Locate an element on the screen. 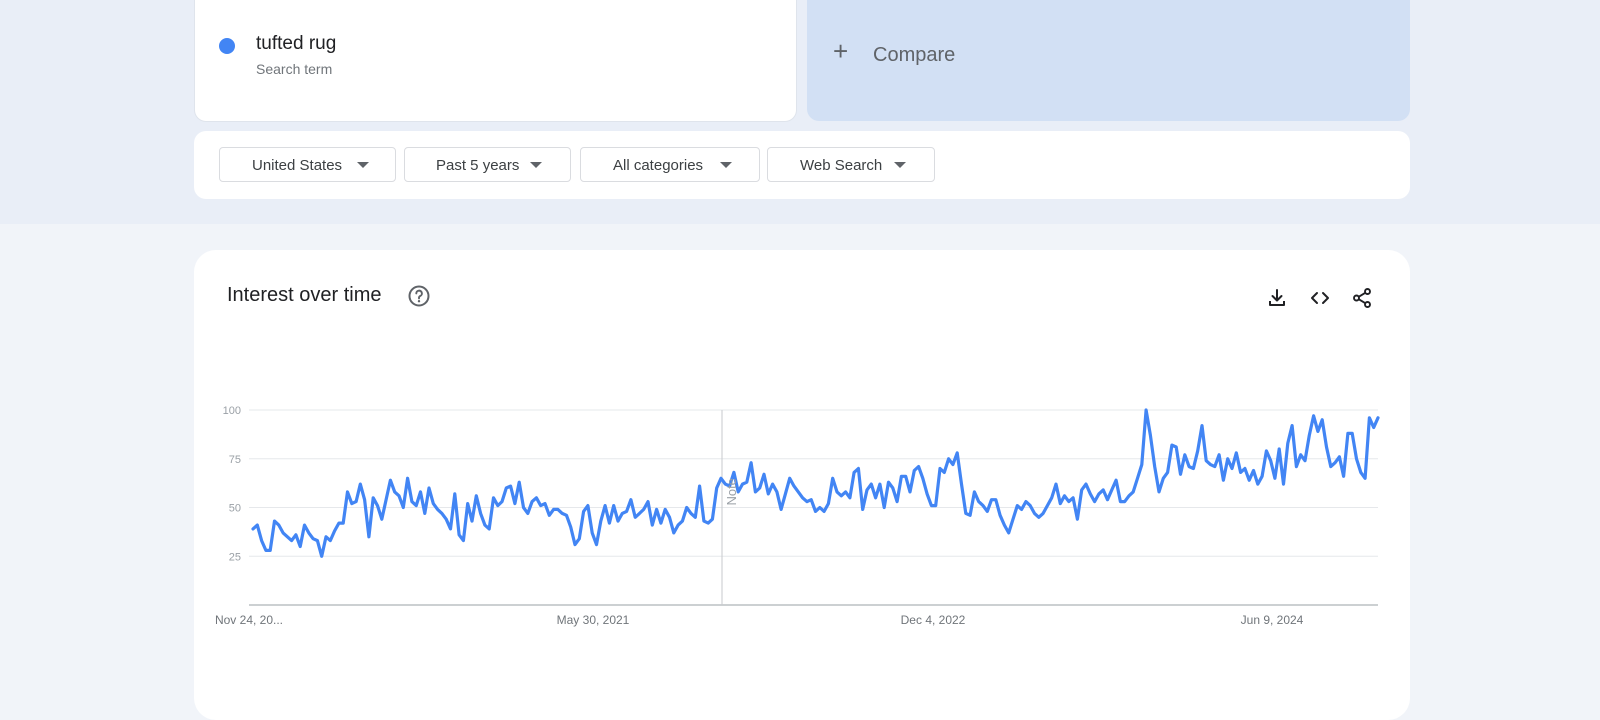 The image size is (1600, 720). x-tick-label: Dec 4, 2022 is located at coordinates (933, 620).